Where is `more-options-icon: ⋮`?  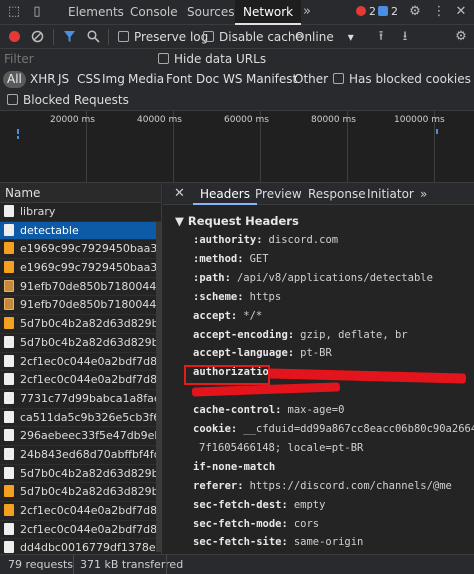 more-options-icon: ⋮ is located at coordinates (439, 12).